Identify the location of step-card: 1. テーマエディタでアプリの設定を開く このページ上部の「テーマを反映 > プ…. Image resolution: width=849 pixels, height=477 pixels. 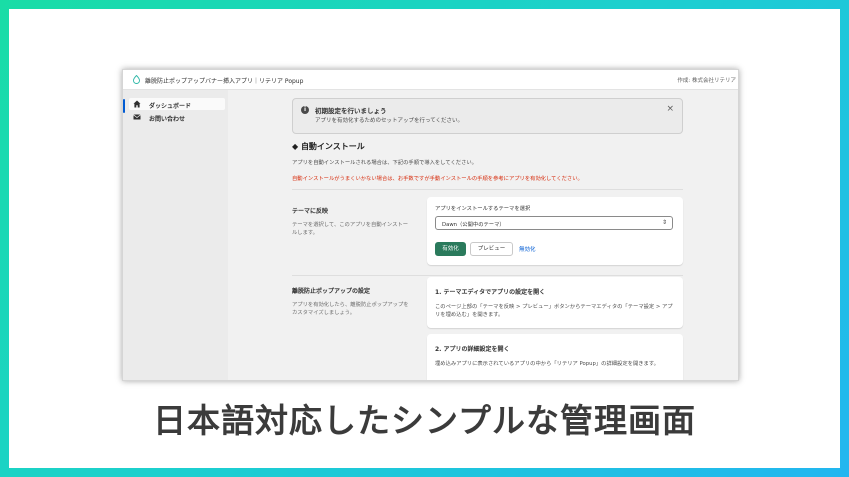
(555, 302).